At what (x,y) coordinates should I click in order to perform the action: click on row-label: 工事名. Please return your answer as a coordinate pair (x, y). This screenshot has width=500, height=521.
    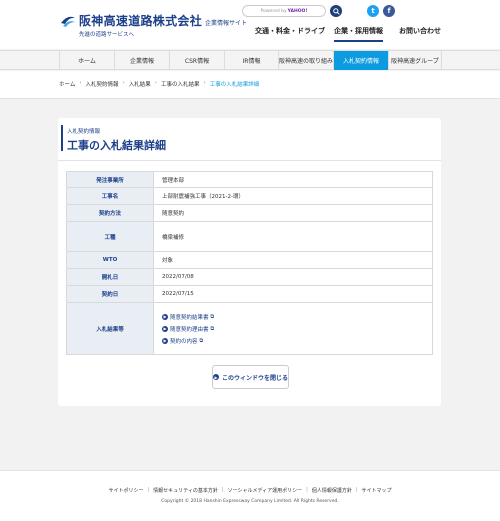
    Looking at the image, I should click on (110, 196).